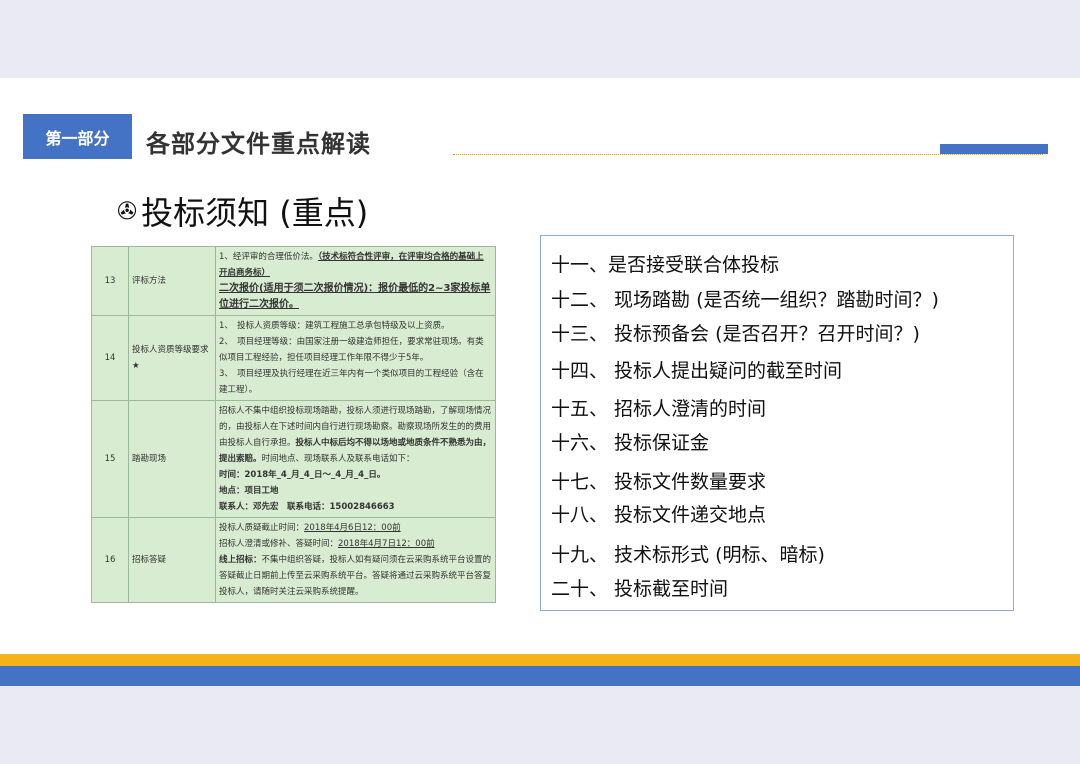 The height and width of the screenshot is (764, 1080). What do you see at coordinates (540, 676) in the screenshot?
I see `footer-bar-blue` at bounding box center [540, 676].